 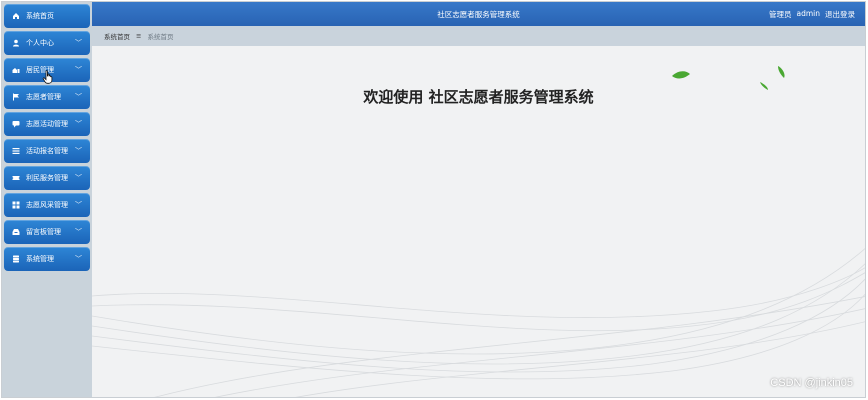 I want to click on sidebar-item-volunteers: 志愿者管理 ﹀, so click(x=47, y=97).